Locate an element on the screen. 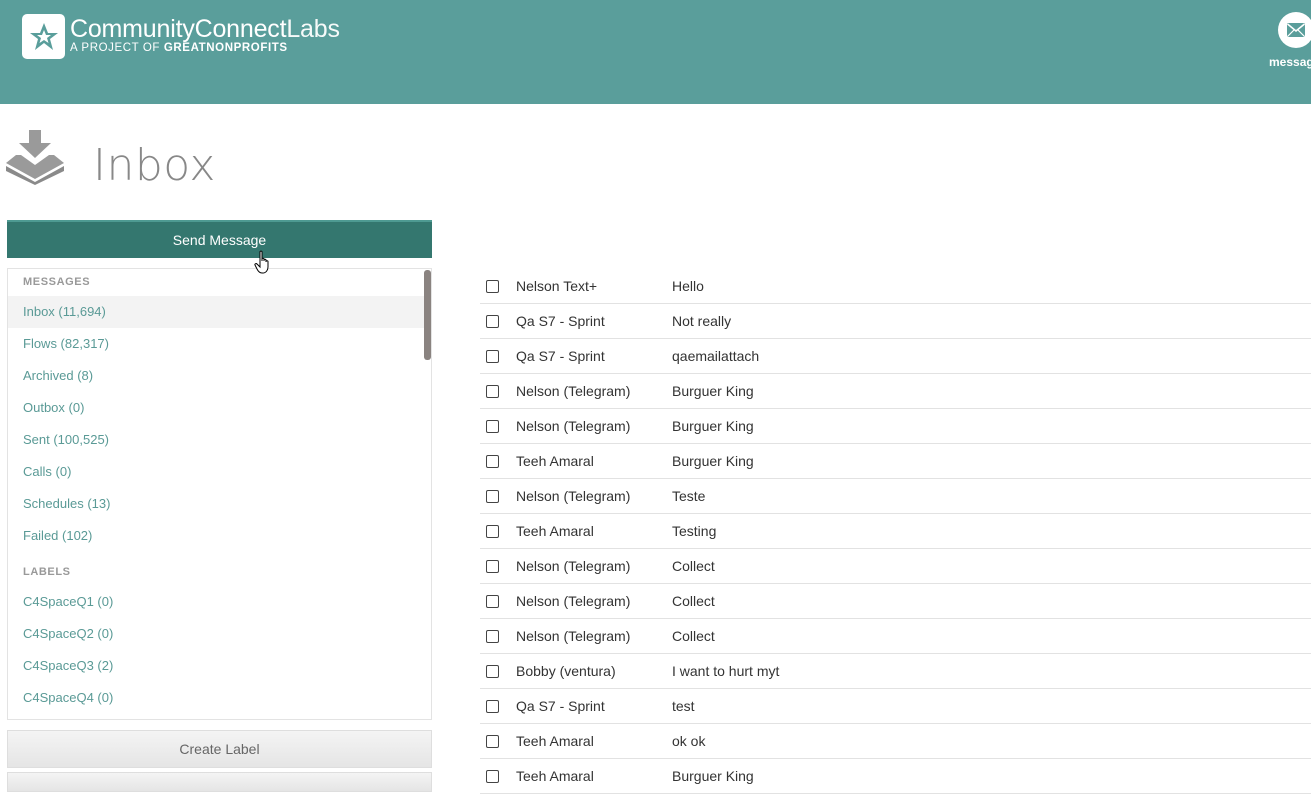 Image resolution: width=1311 pixels, height=794 pixels. table-row: Qa S7 - Sprint test is located at coordinates (895, 706).